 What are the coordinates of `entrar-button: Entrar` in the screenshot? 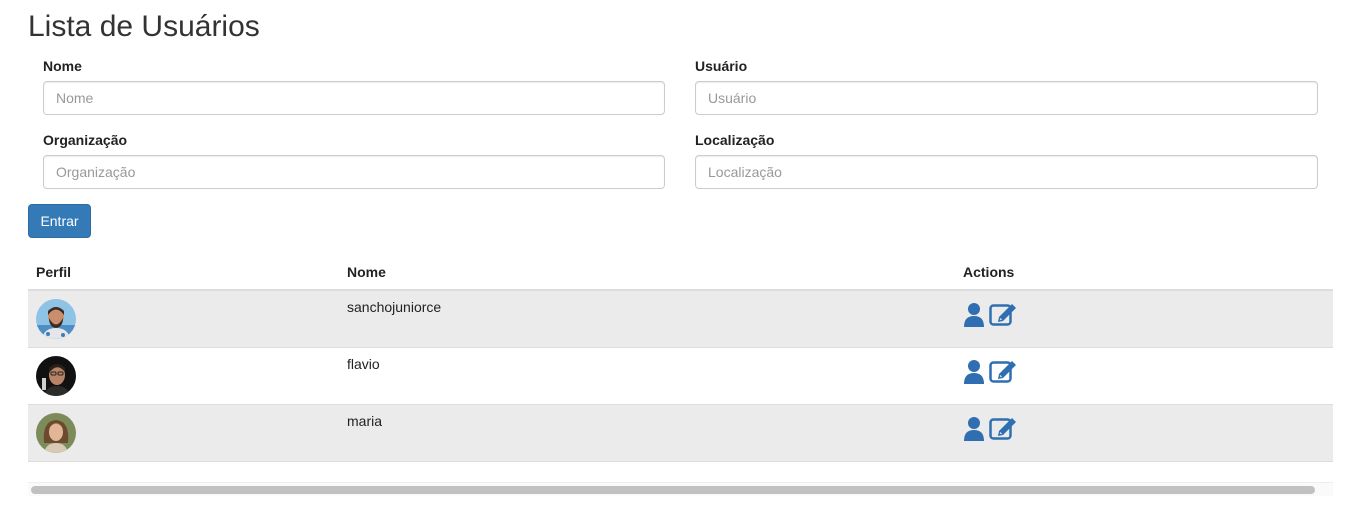 It's located at (59, 221).